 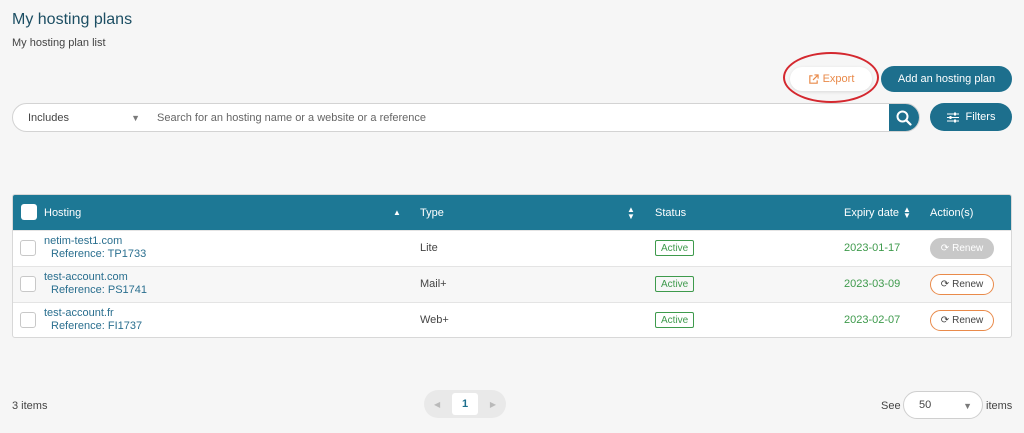 What do you see at coordinates (831, 77) in the screenshot?
I see `highlight-ellipse` at bounding box center [831, 77].